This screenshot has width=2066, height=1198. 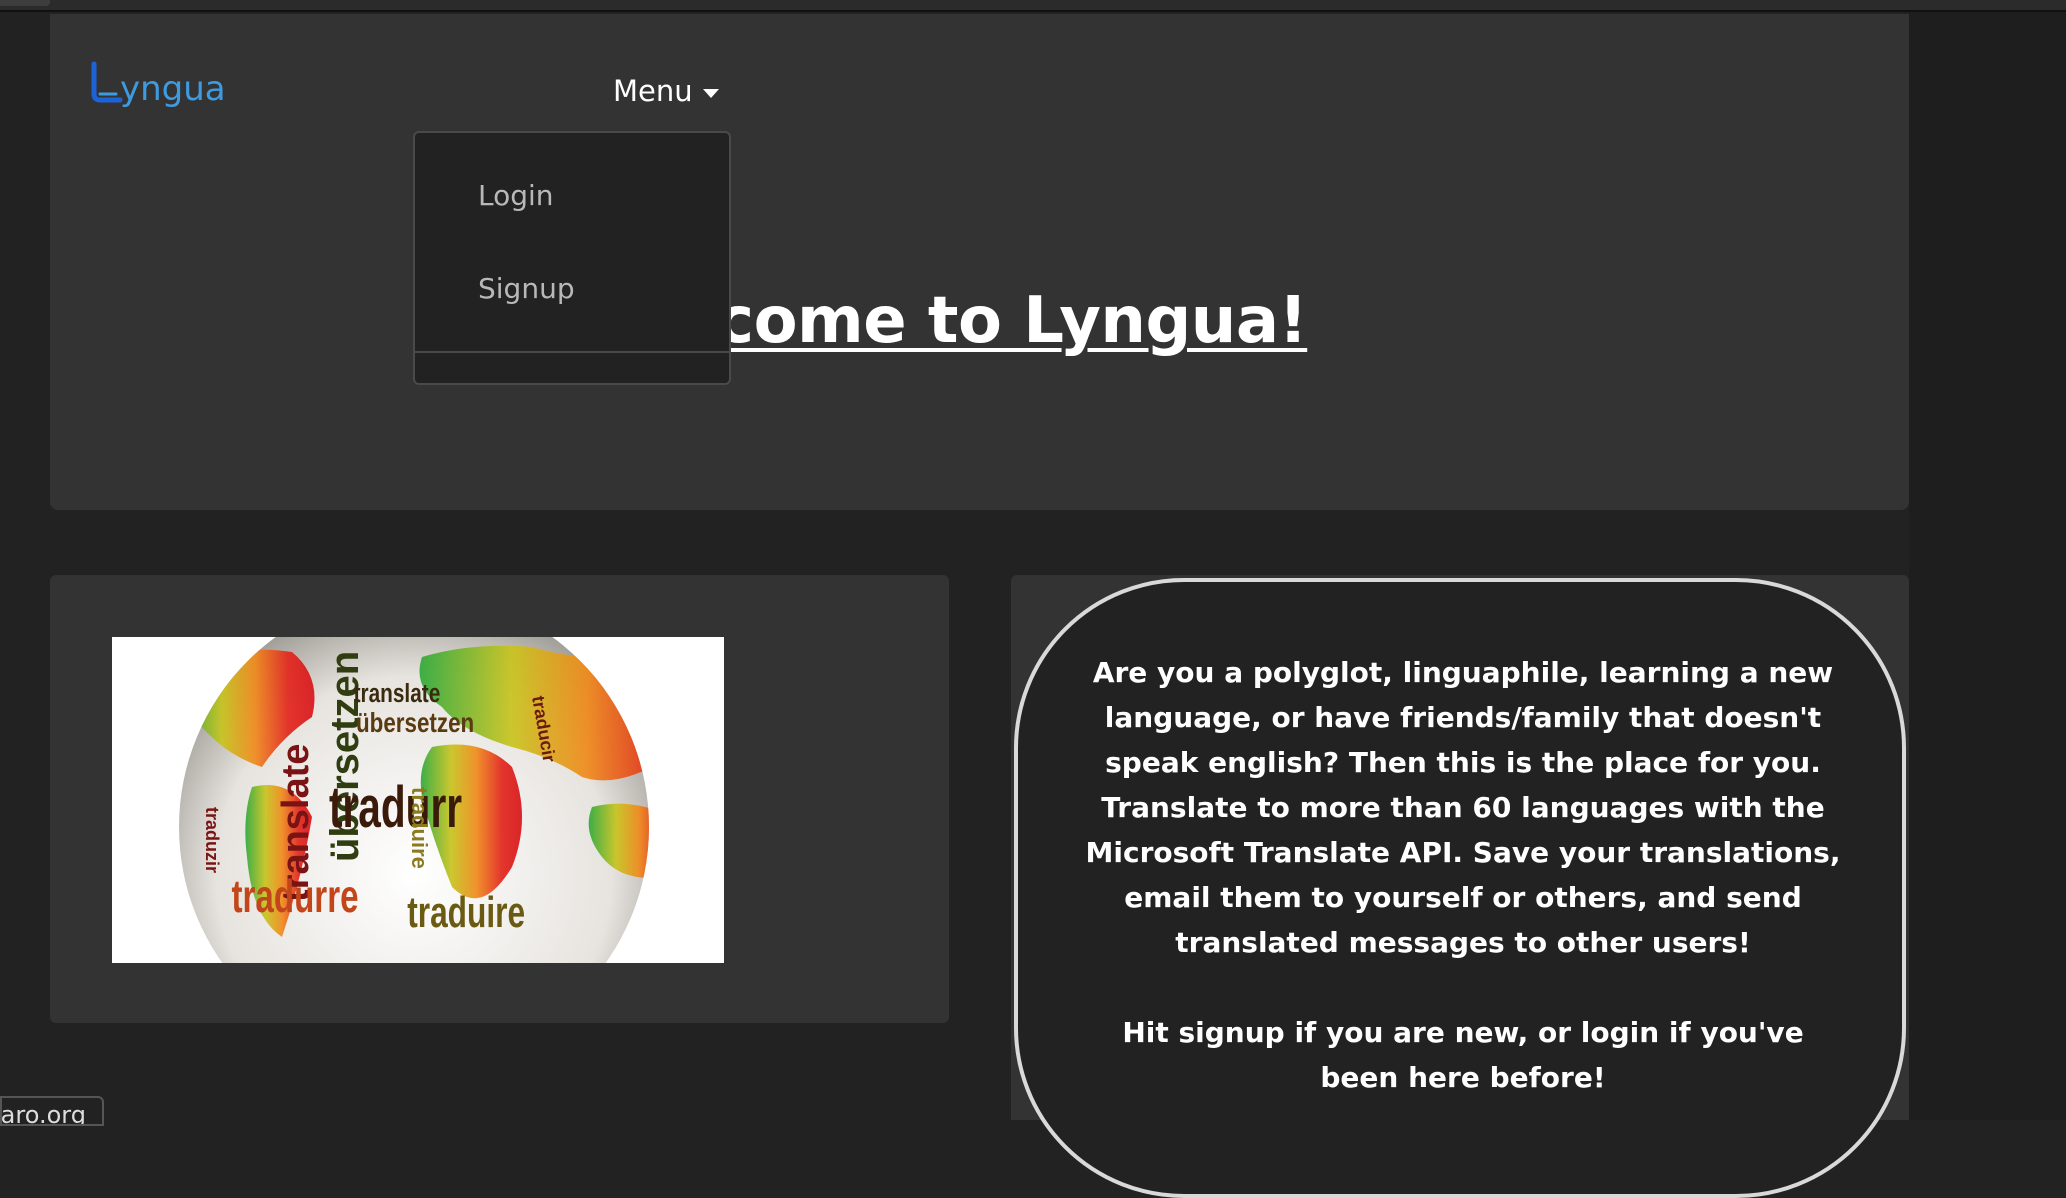 What do you see at coordinates (572, 258) in the screenshot?
I see `menu-dropdown: Login Signup` at bounding box center [572, 258].